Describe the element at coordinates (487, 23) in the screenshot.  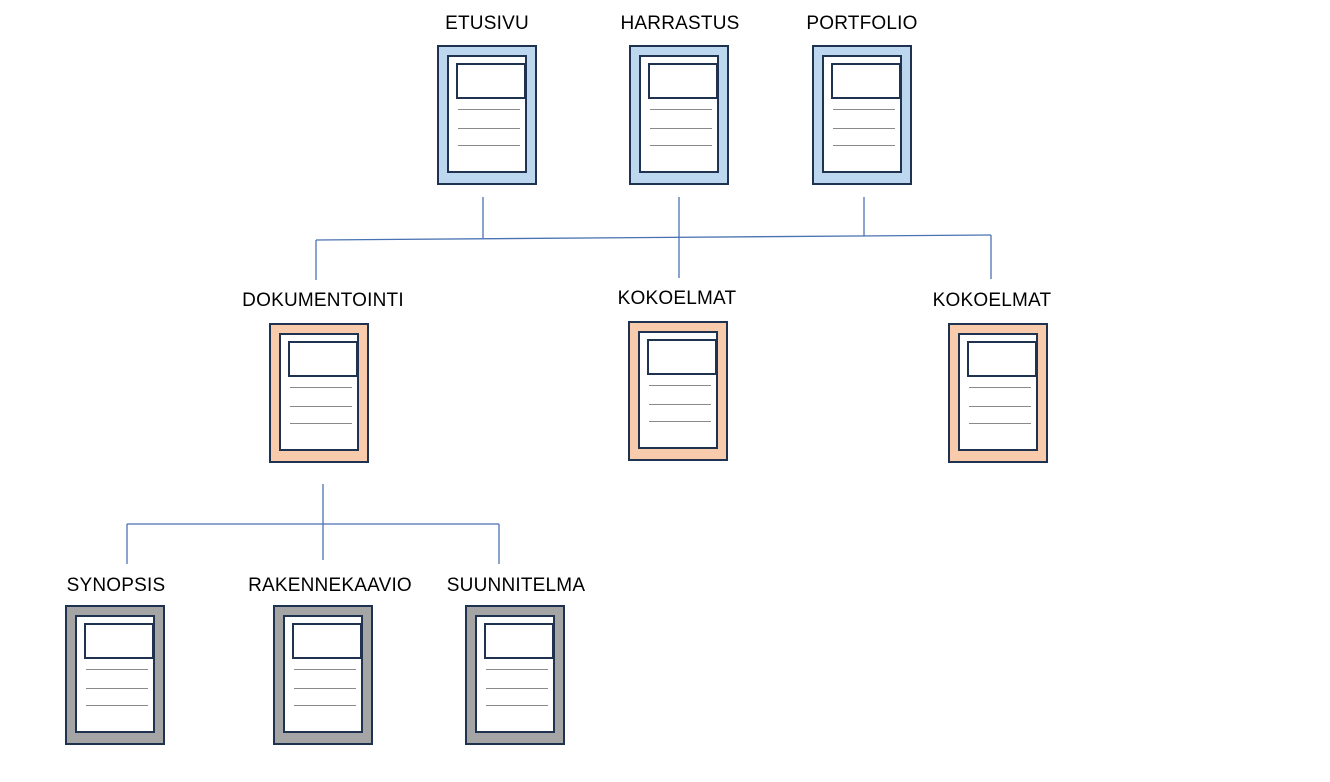
I see `label-etusivu: ETUSIVU` at that location.